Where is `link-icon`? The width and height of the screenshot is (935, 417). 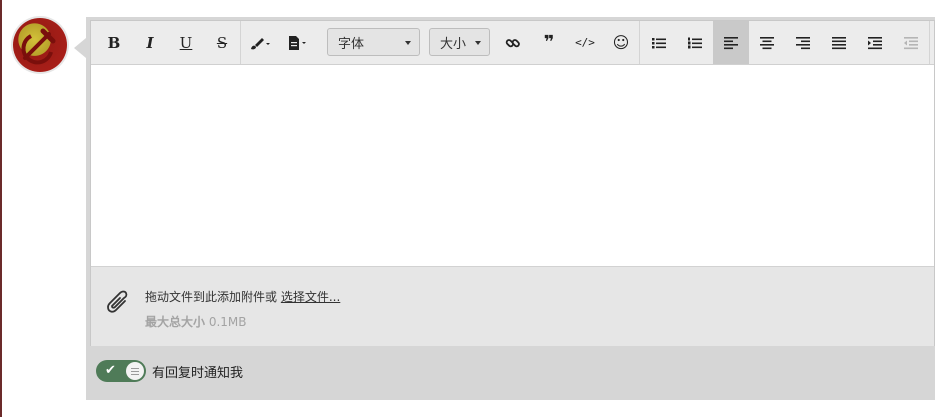 link-icon is located at coordinates (512, 42).